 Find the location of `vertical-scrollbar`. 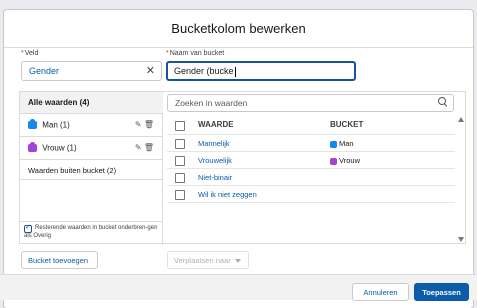

vertical-scrollbar is located at coordinates (461, 179).